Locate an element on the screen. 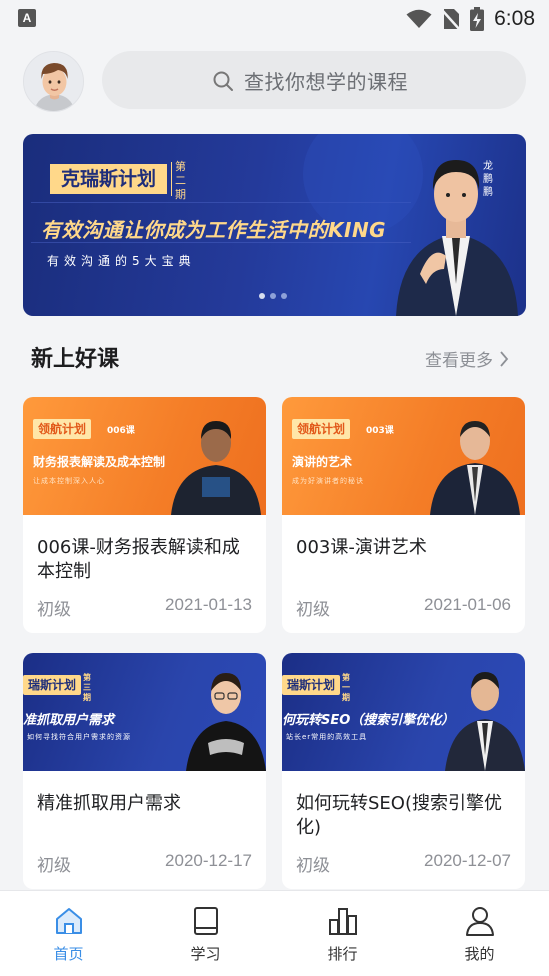 The image size is (549, 976). course-date: 2021-01-06 is located at coordinates (467, 604).